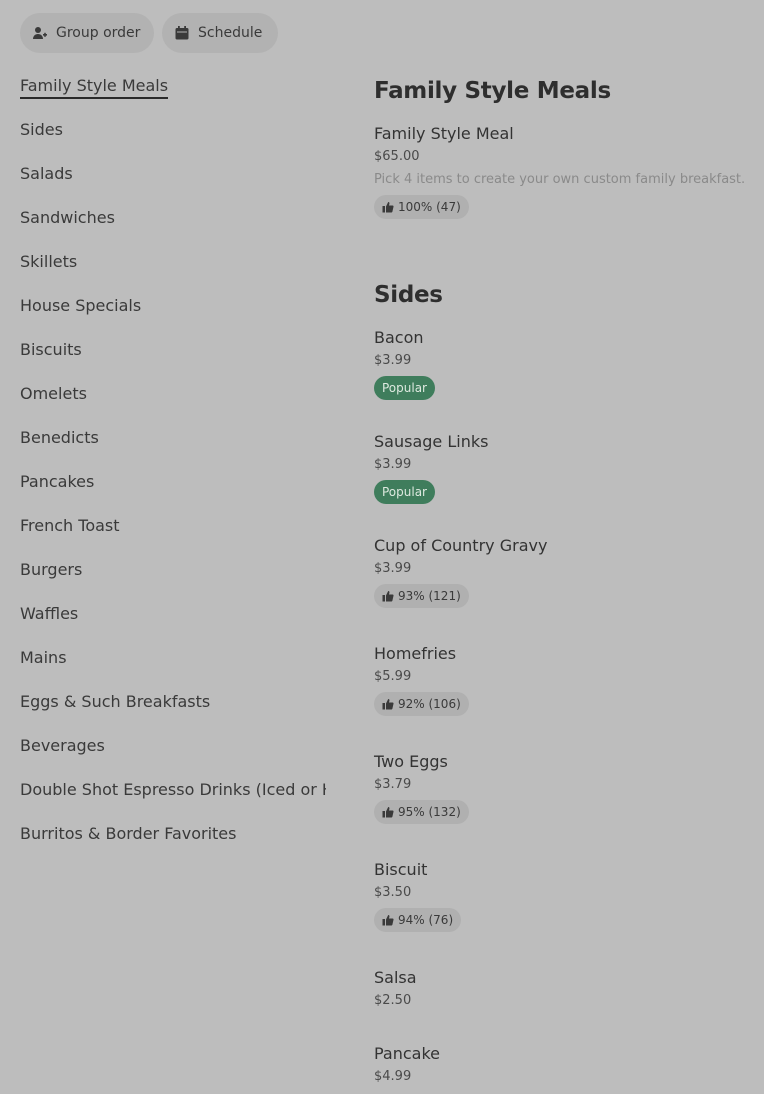 Image resolution: width=764 pixels, height=1094 pixels. I want to click on rating-text: 93% (121), so click(429, 596).